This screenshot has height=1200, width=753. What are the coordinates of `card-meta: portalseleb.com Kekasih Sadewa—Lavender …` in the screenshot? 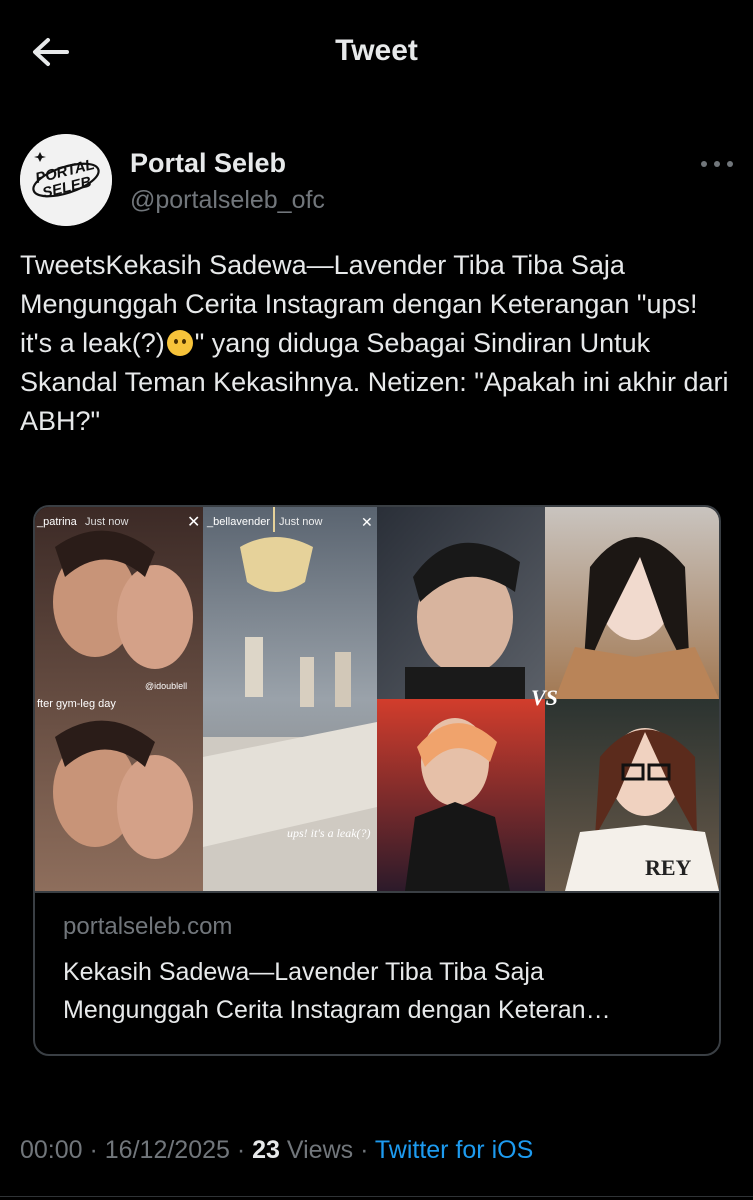 It's located at (377, 972).